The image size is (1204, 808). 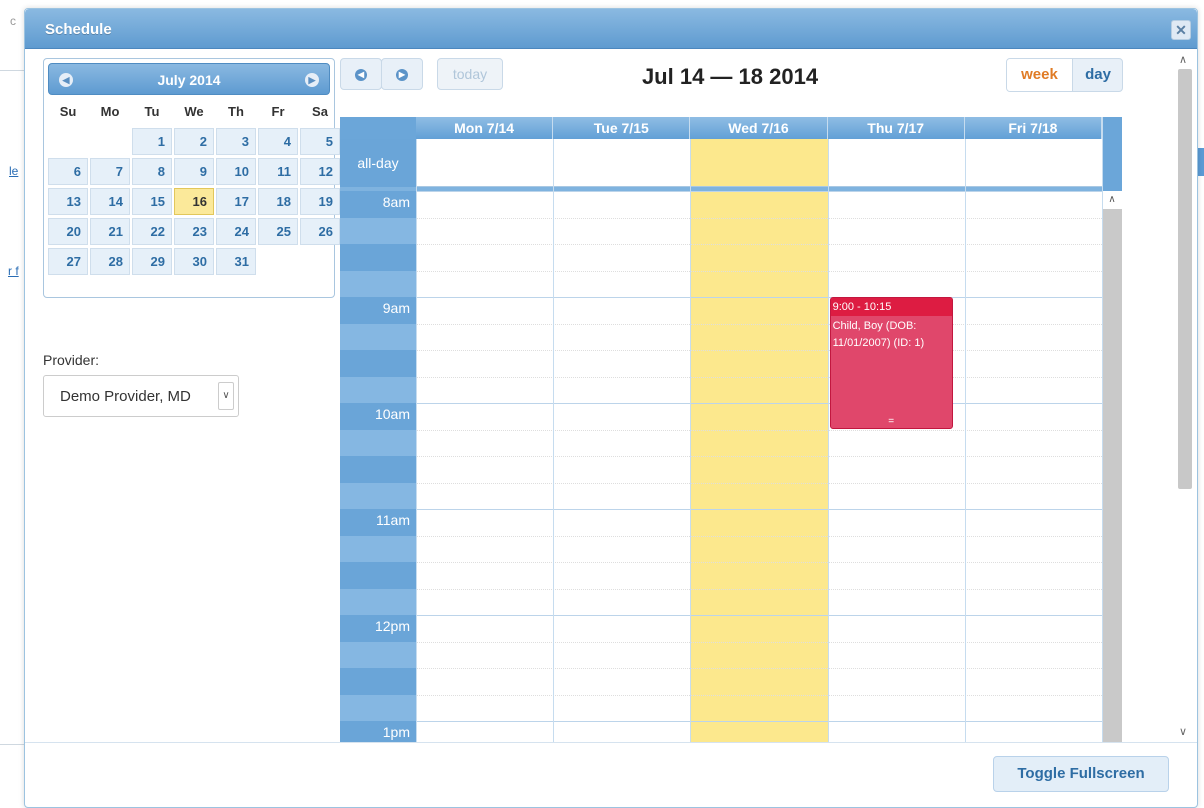 What do you see at coordinates (1183, 731) in the screenshot?
I see `scroll-down-icon: ∨` at bounding box center [1183, 731].